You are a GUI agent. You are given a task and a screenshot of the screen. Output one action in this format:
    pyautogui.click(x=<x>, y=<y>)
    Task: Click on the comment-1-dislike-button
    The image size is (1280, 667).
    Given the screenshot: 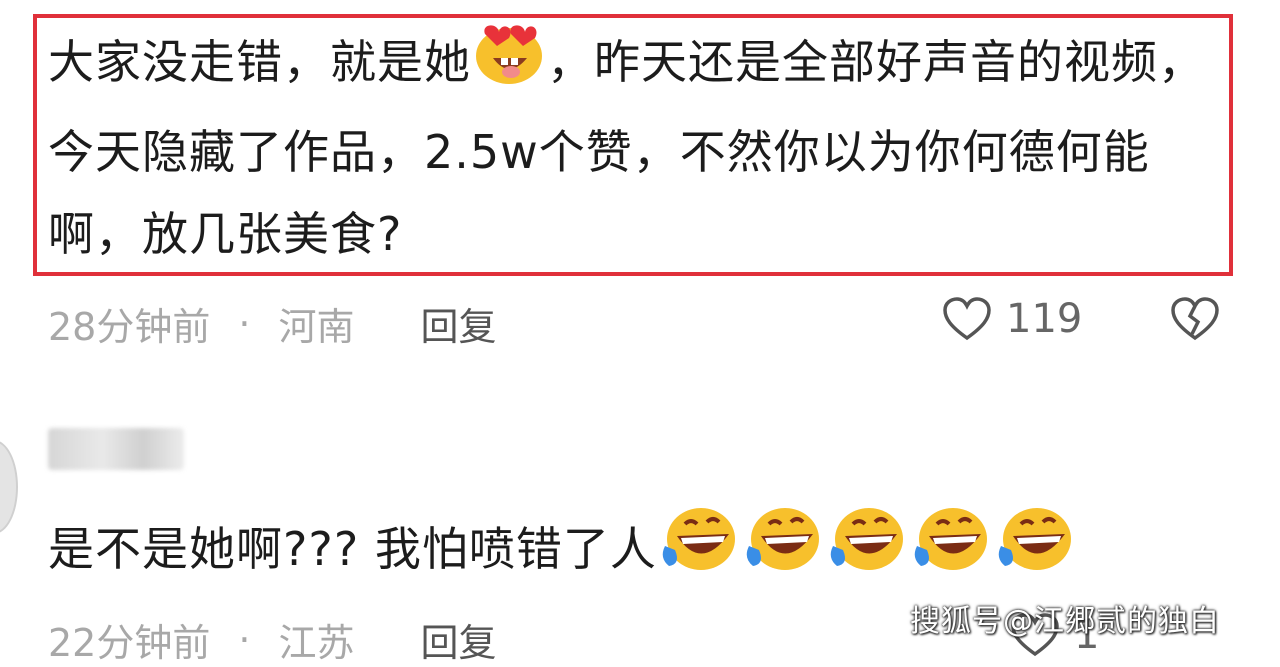 What is the action you would take?
    pyautogui.click(x=1195, y=321)
    